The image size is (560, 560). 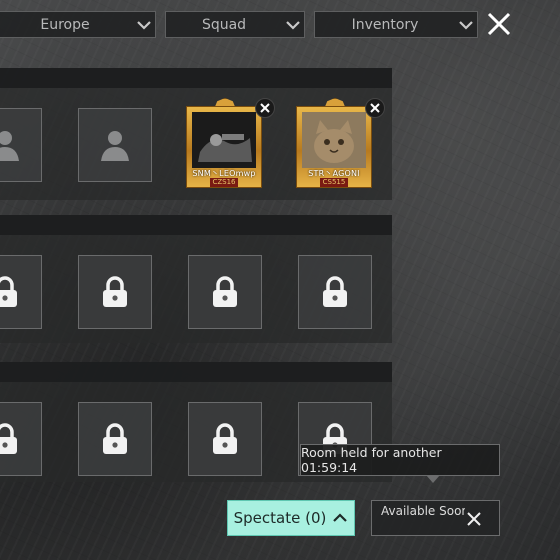 What do you see at coordinates (65, 24) in the screenshot?
I see `region-label: Europe` at bounding box center [65, 24].